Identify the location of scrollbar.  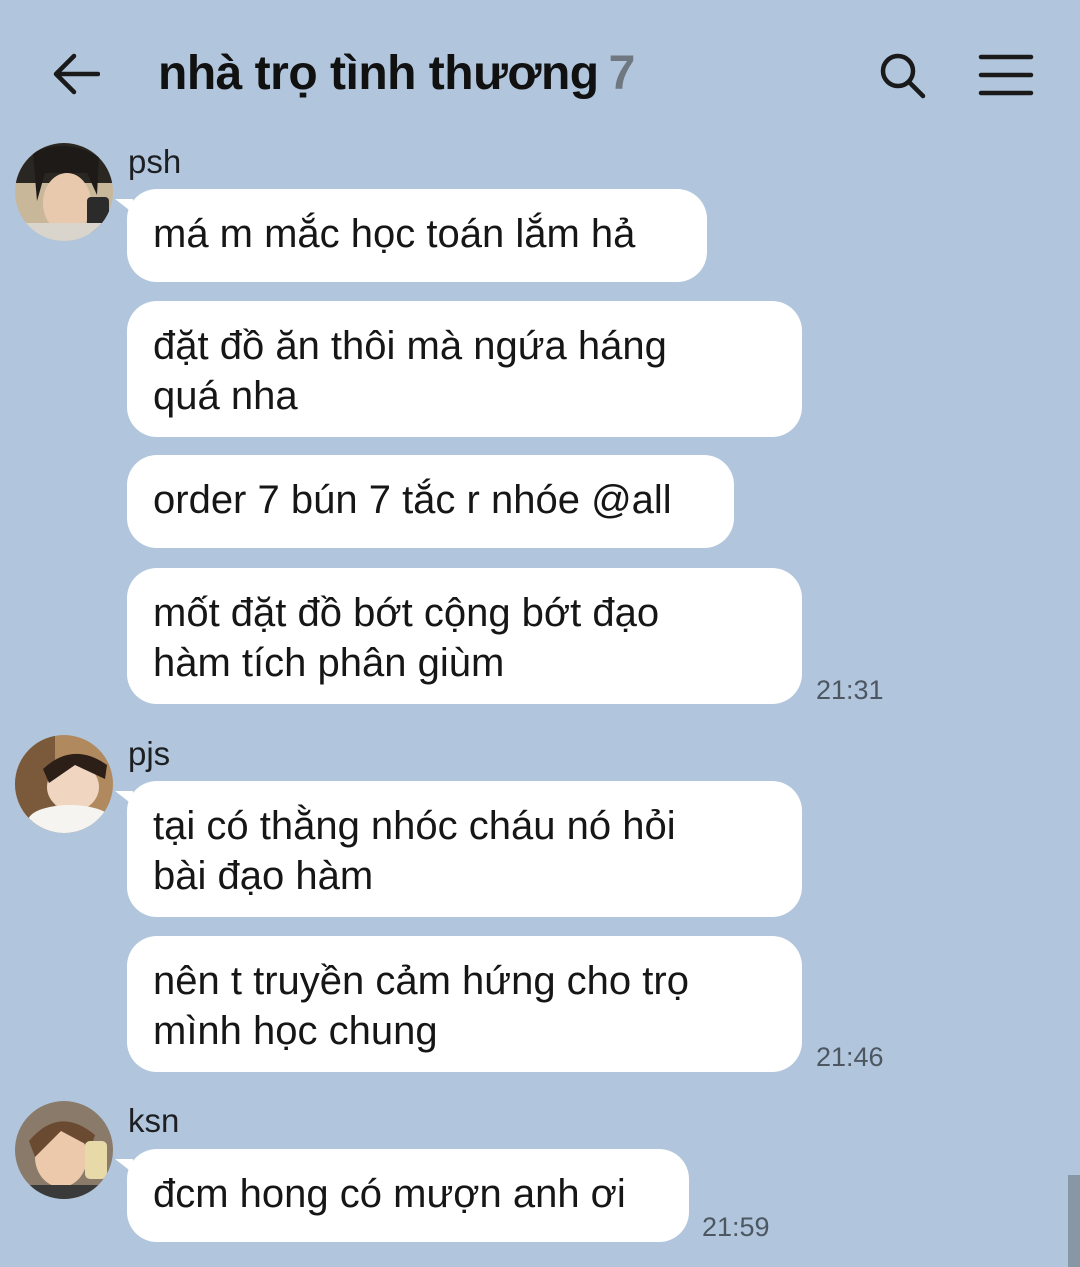
(1074, 1221).